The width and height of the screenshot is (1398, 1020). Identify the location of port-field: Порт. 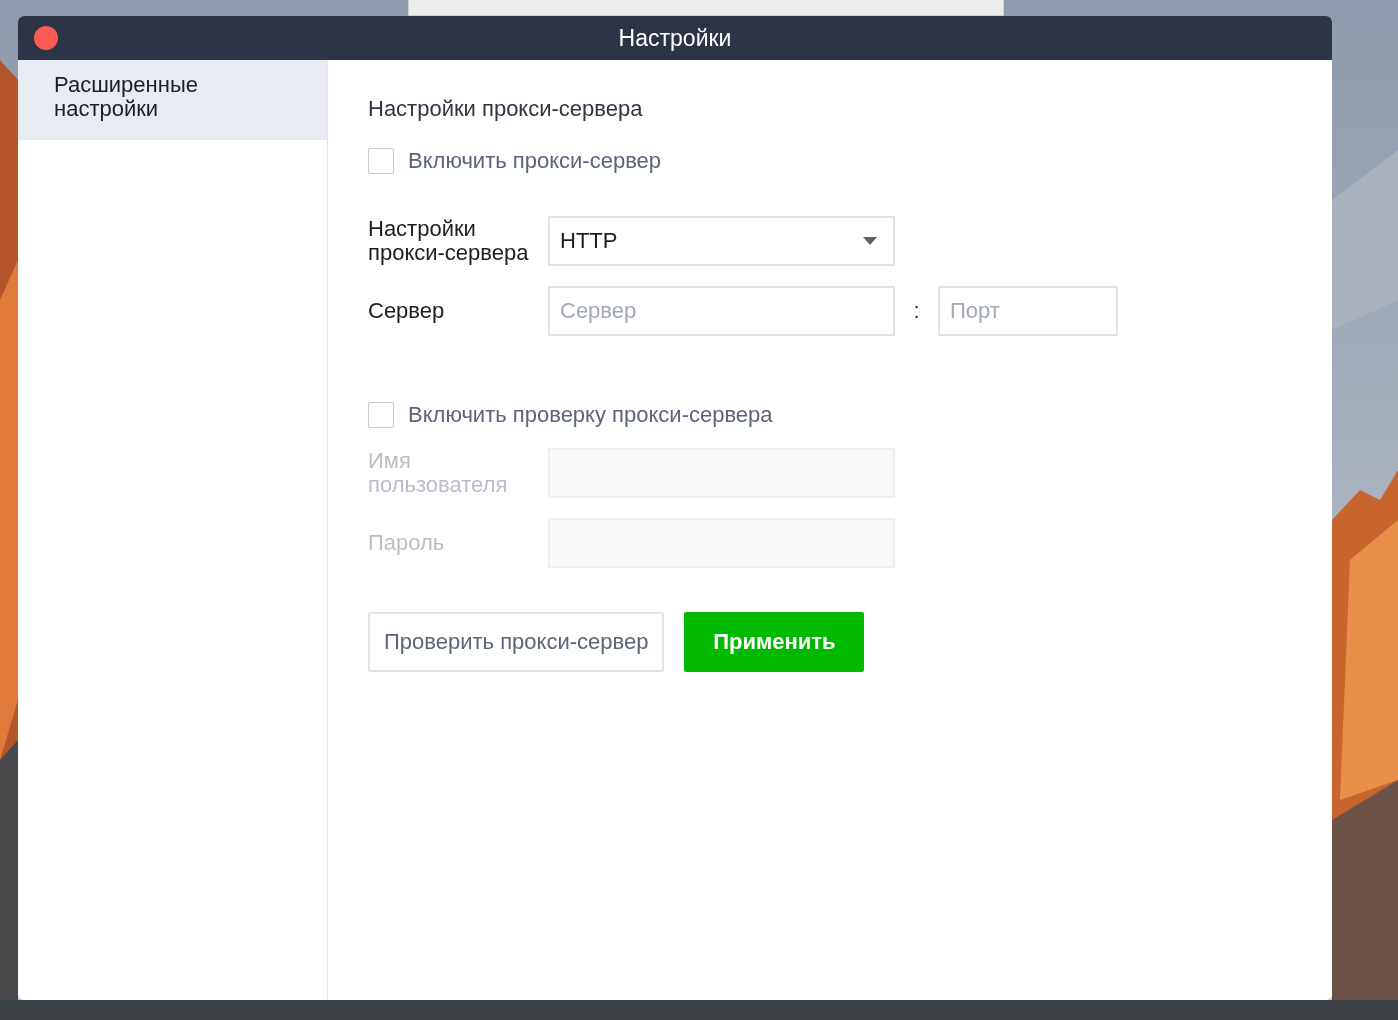
(1028, 311).